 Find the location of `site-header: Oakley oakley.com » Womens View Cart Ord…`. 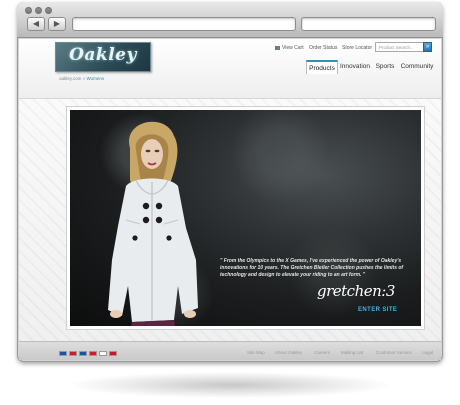

site-header: Oakley oakley.com » Womens View Cart Ord… is located at coordinates (230, 69).